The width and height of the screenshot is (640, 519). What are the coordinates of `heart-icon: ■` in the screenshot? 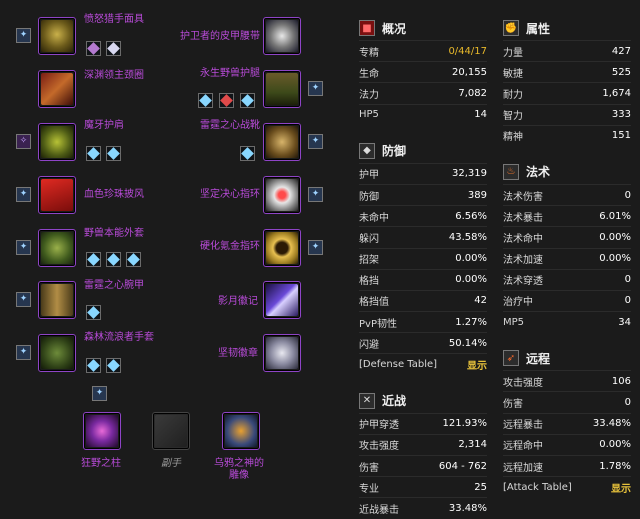 It's located at (367, 28).